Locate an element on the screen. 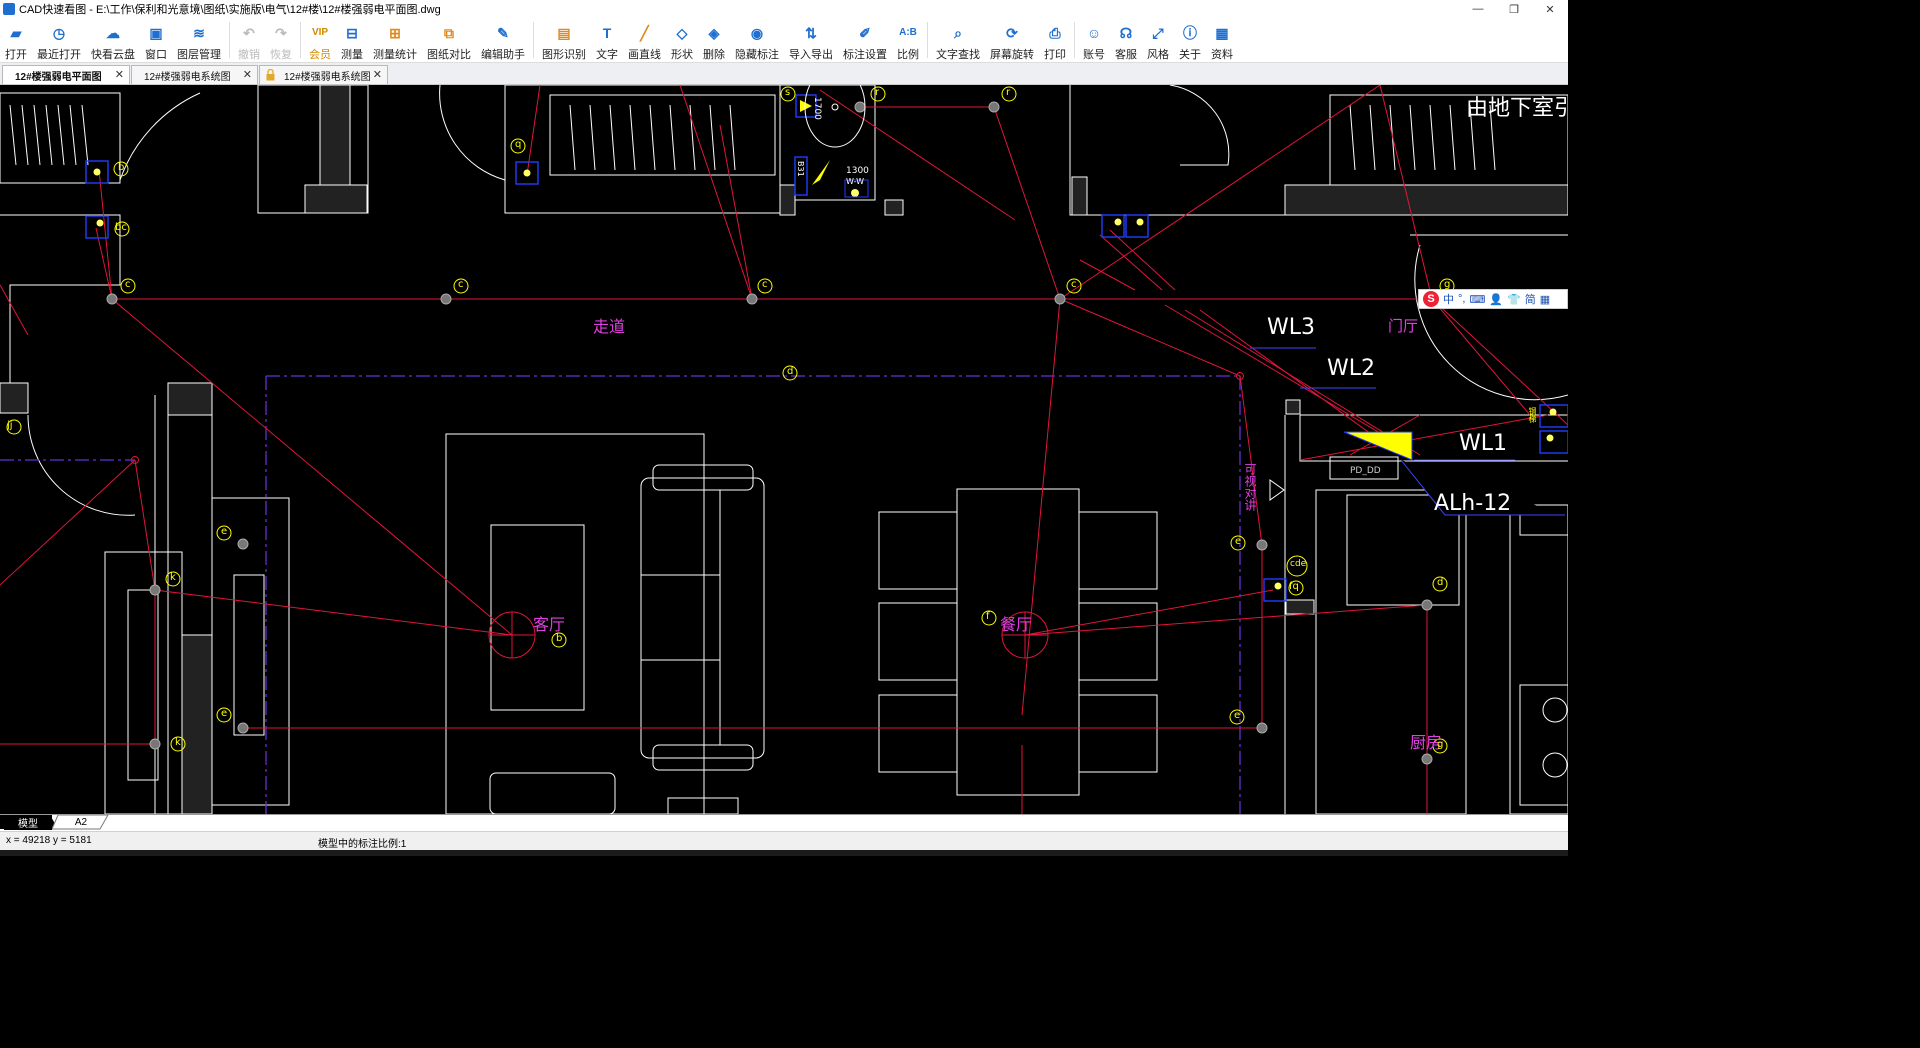 The width and height of the screenshot is (1920, 1048). toolbar-button-cloud: ☁ 快看云盘 is located at coordinates (113, 40).